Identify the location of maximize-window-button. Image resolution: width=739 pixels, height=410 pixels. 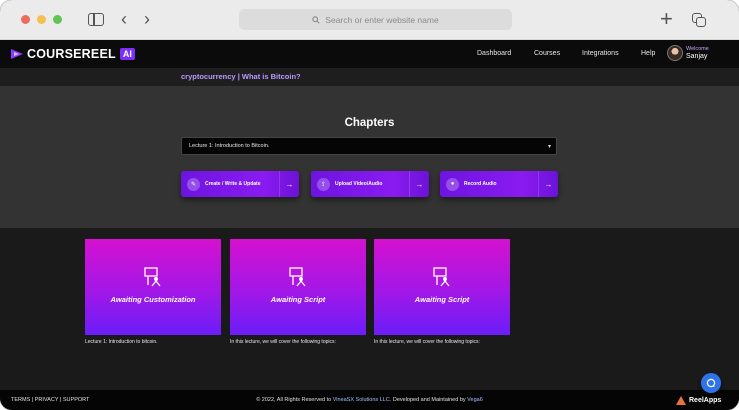
(57, 19).